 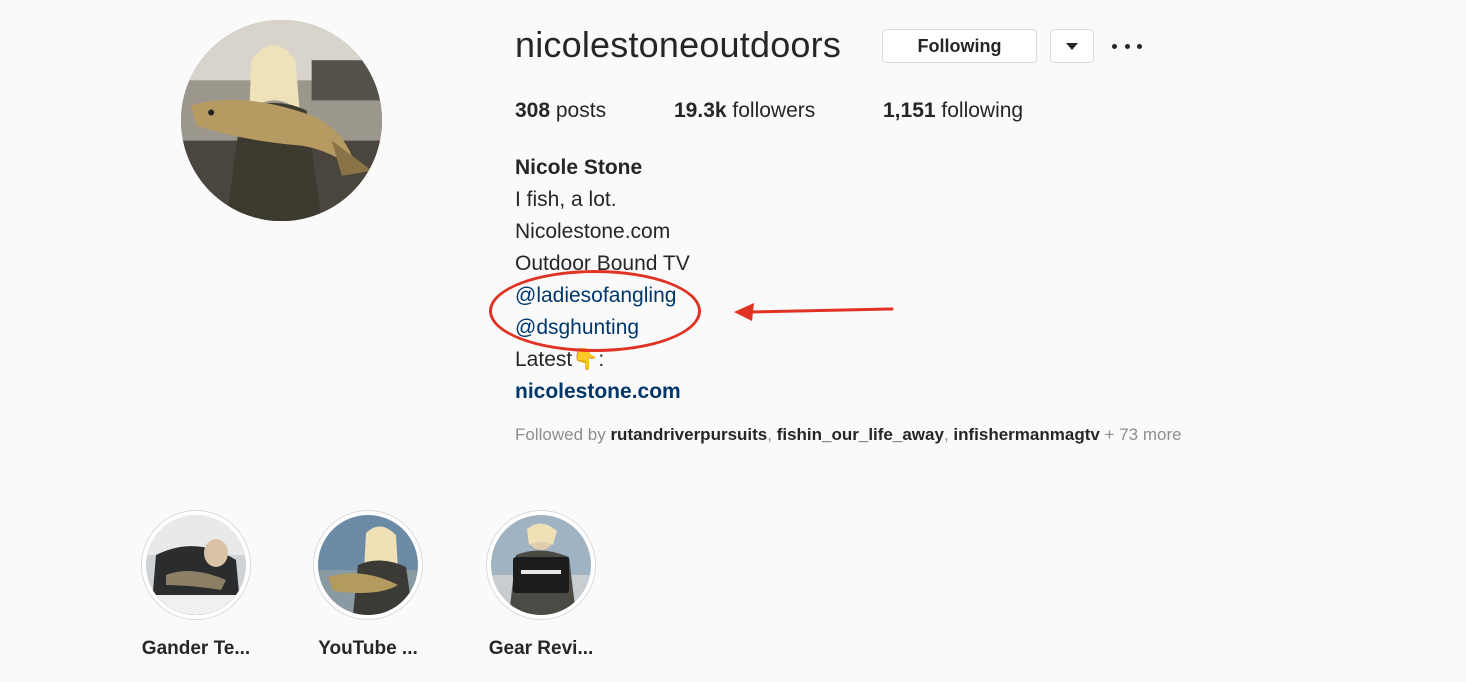 I want to click on more-options-button, so click(x=1127, y=46).